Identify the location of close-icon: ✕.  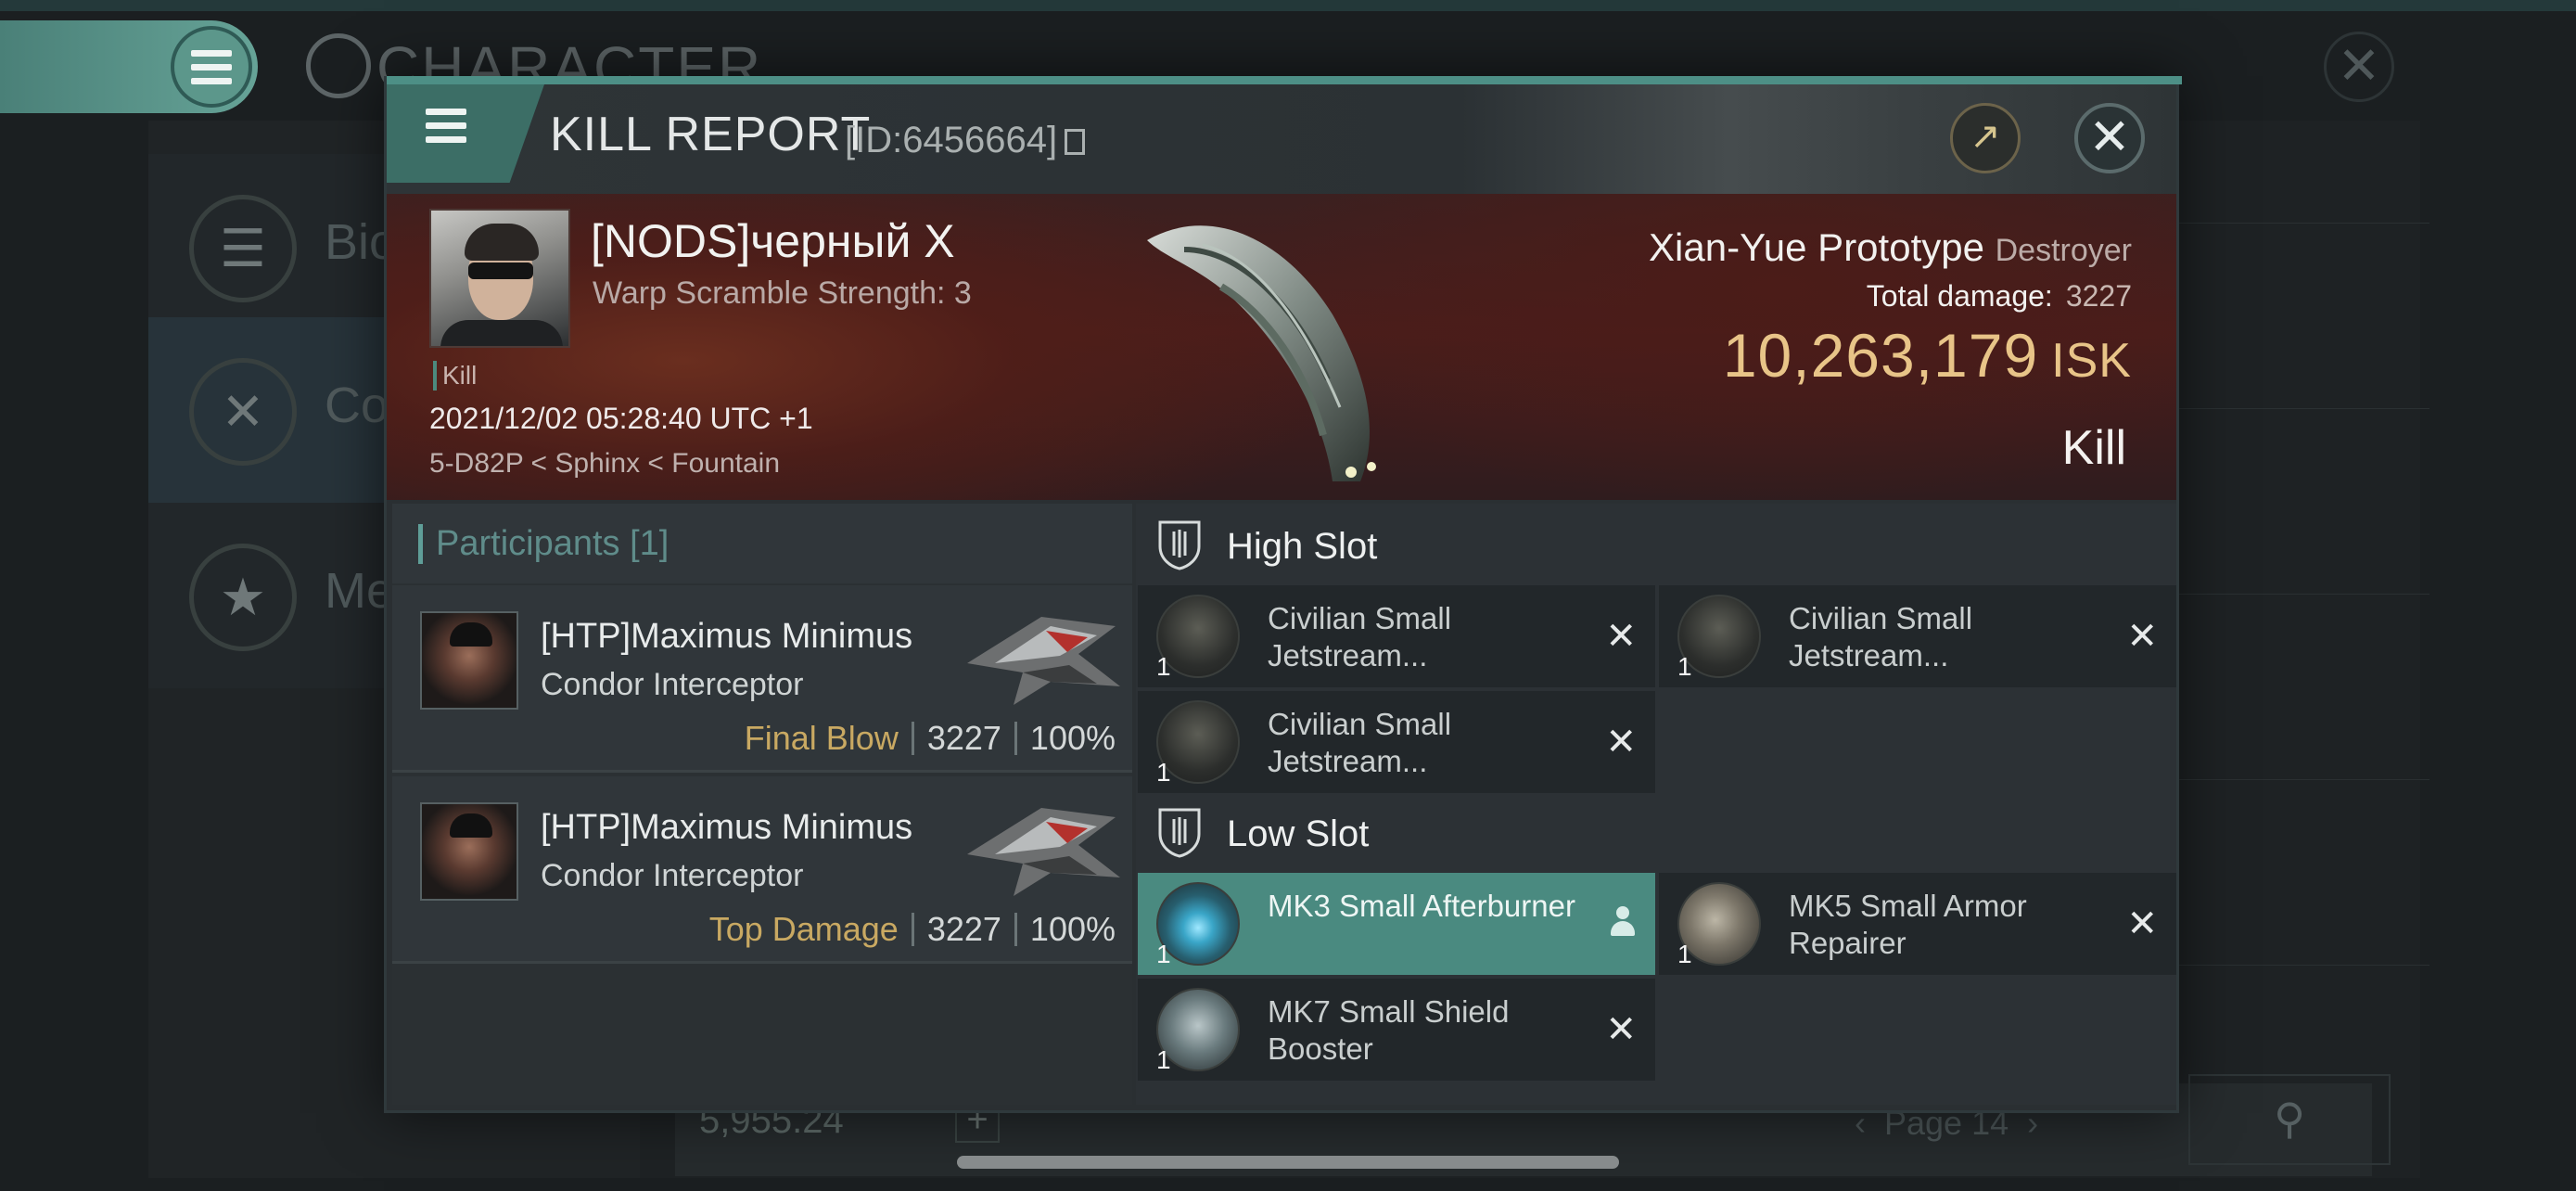
(2110, 138).